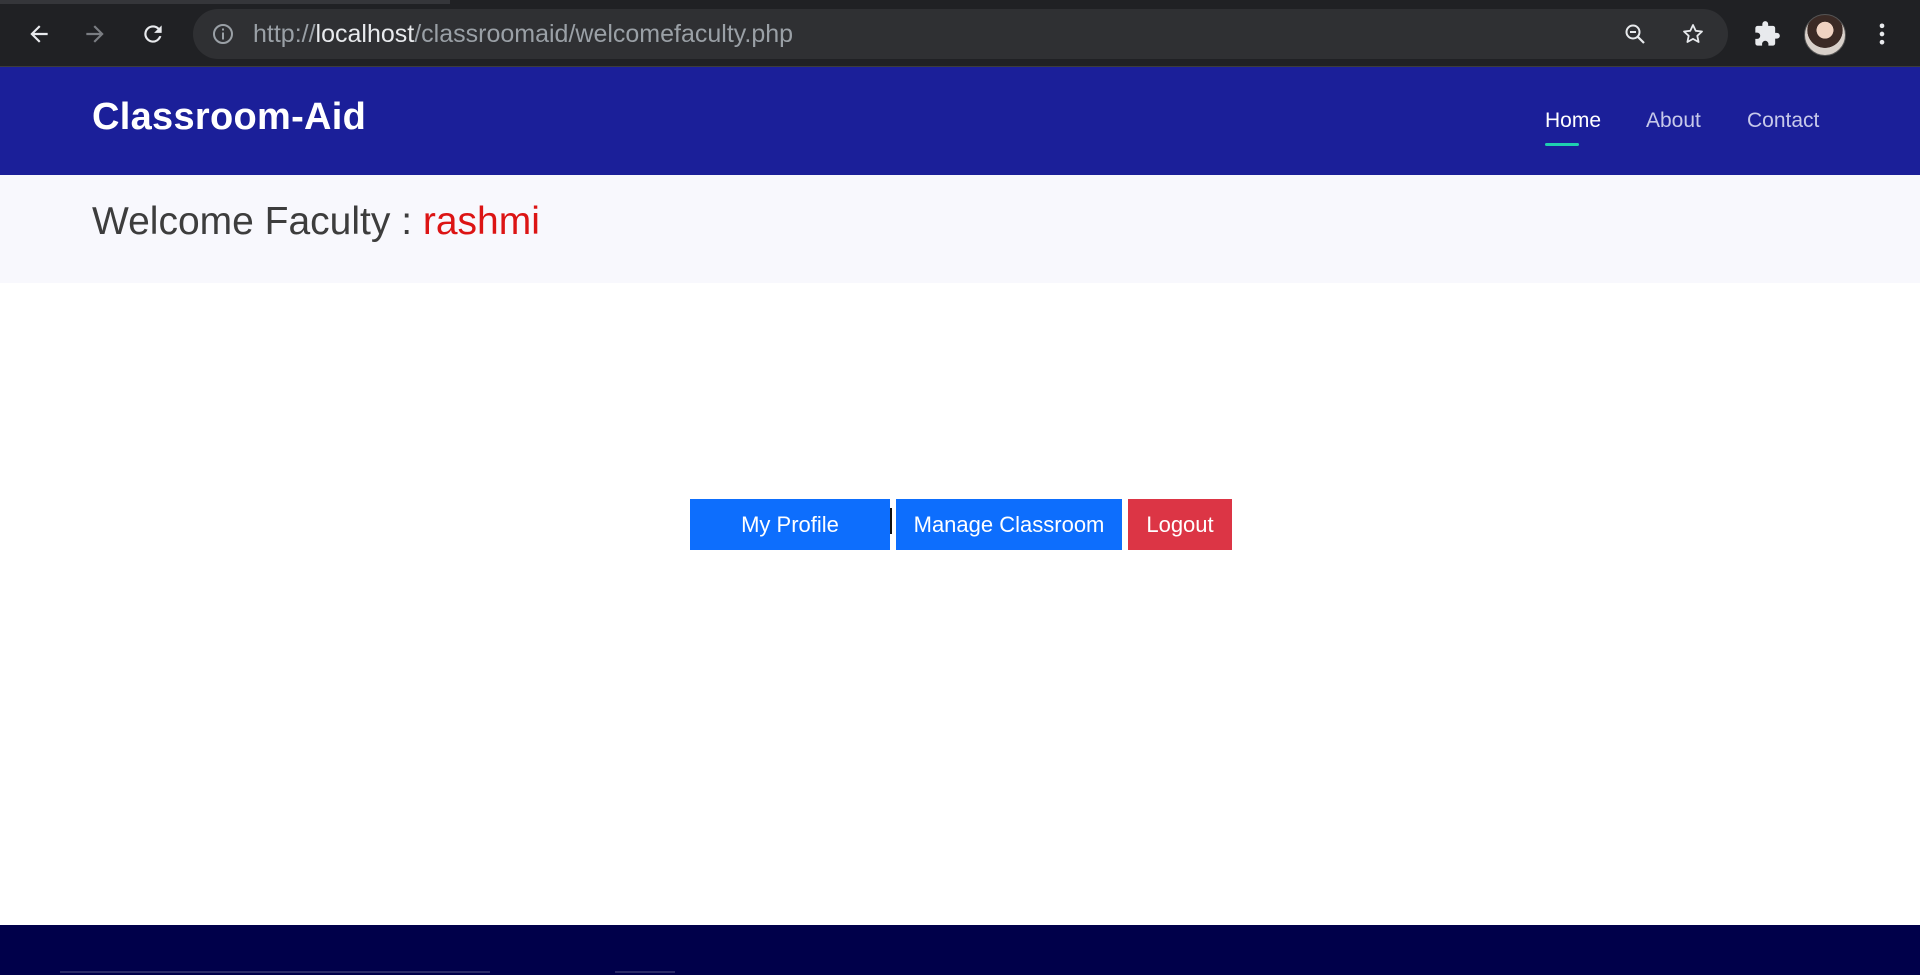  What do you see at coordinates (223, 34) in the screenshot?
I see `info-icon` at bounding box center [223, 34].